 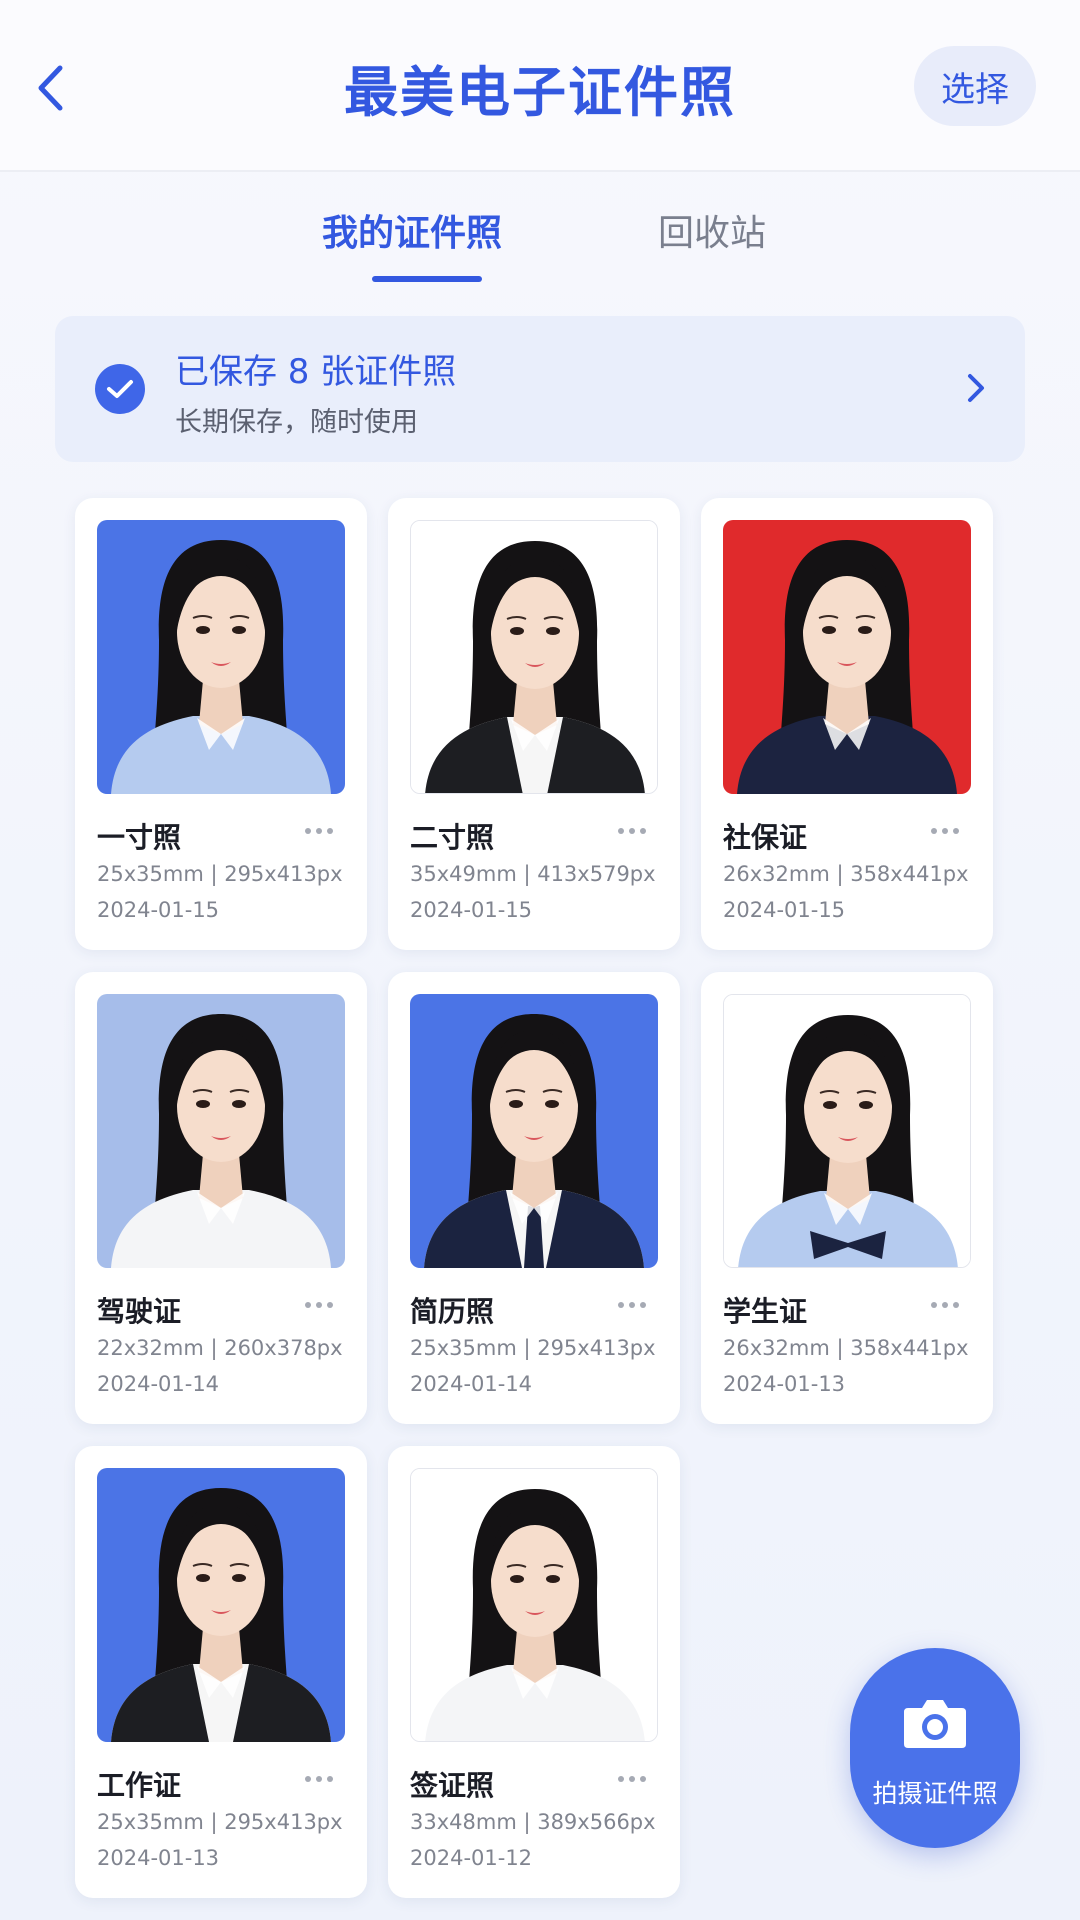 What do you see at coordinates (975, 86) in the screenshot?
I see `select-button: 选择` at bounding box center [975, 86].